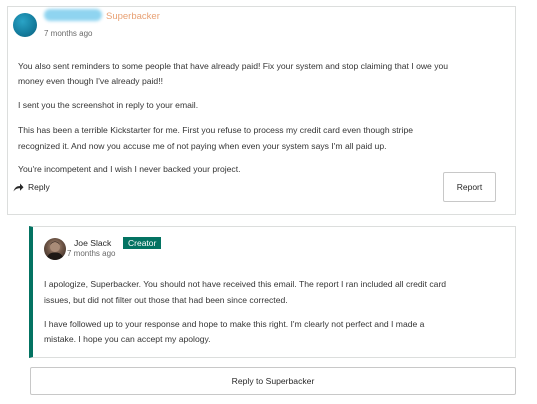 Image resolution: width=537 pixels, height=404 pixels. Describe the element at coordinates (142, 243) in the screenshot. I see `creator-badge: Creator` at that location.